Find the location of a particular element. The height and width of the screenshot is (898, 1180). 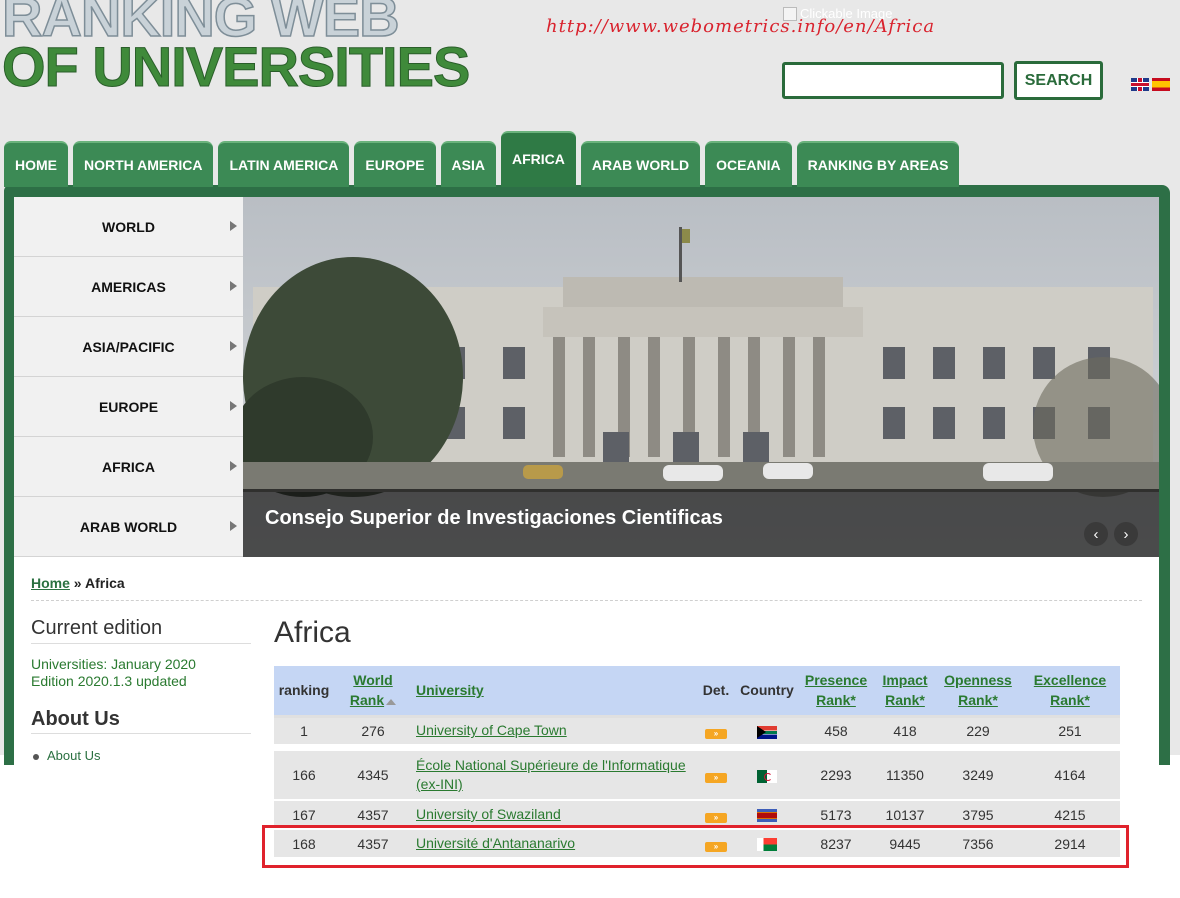

header-text: Rank* is located at coordinates (836, 700).